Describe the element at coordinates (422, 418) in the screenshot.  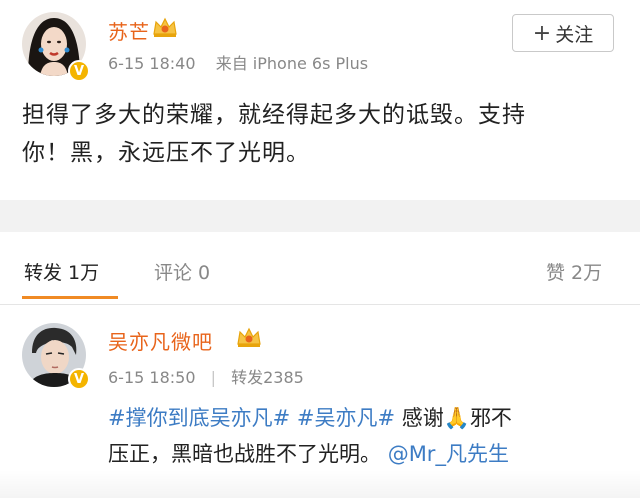
I see `repost-text-part: 感谢` at that location.